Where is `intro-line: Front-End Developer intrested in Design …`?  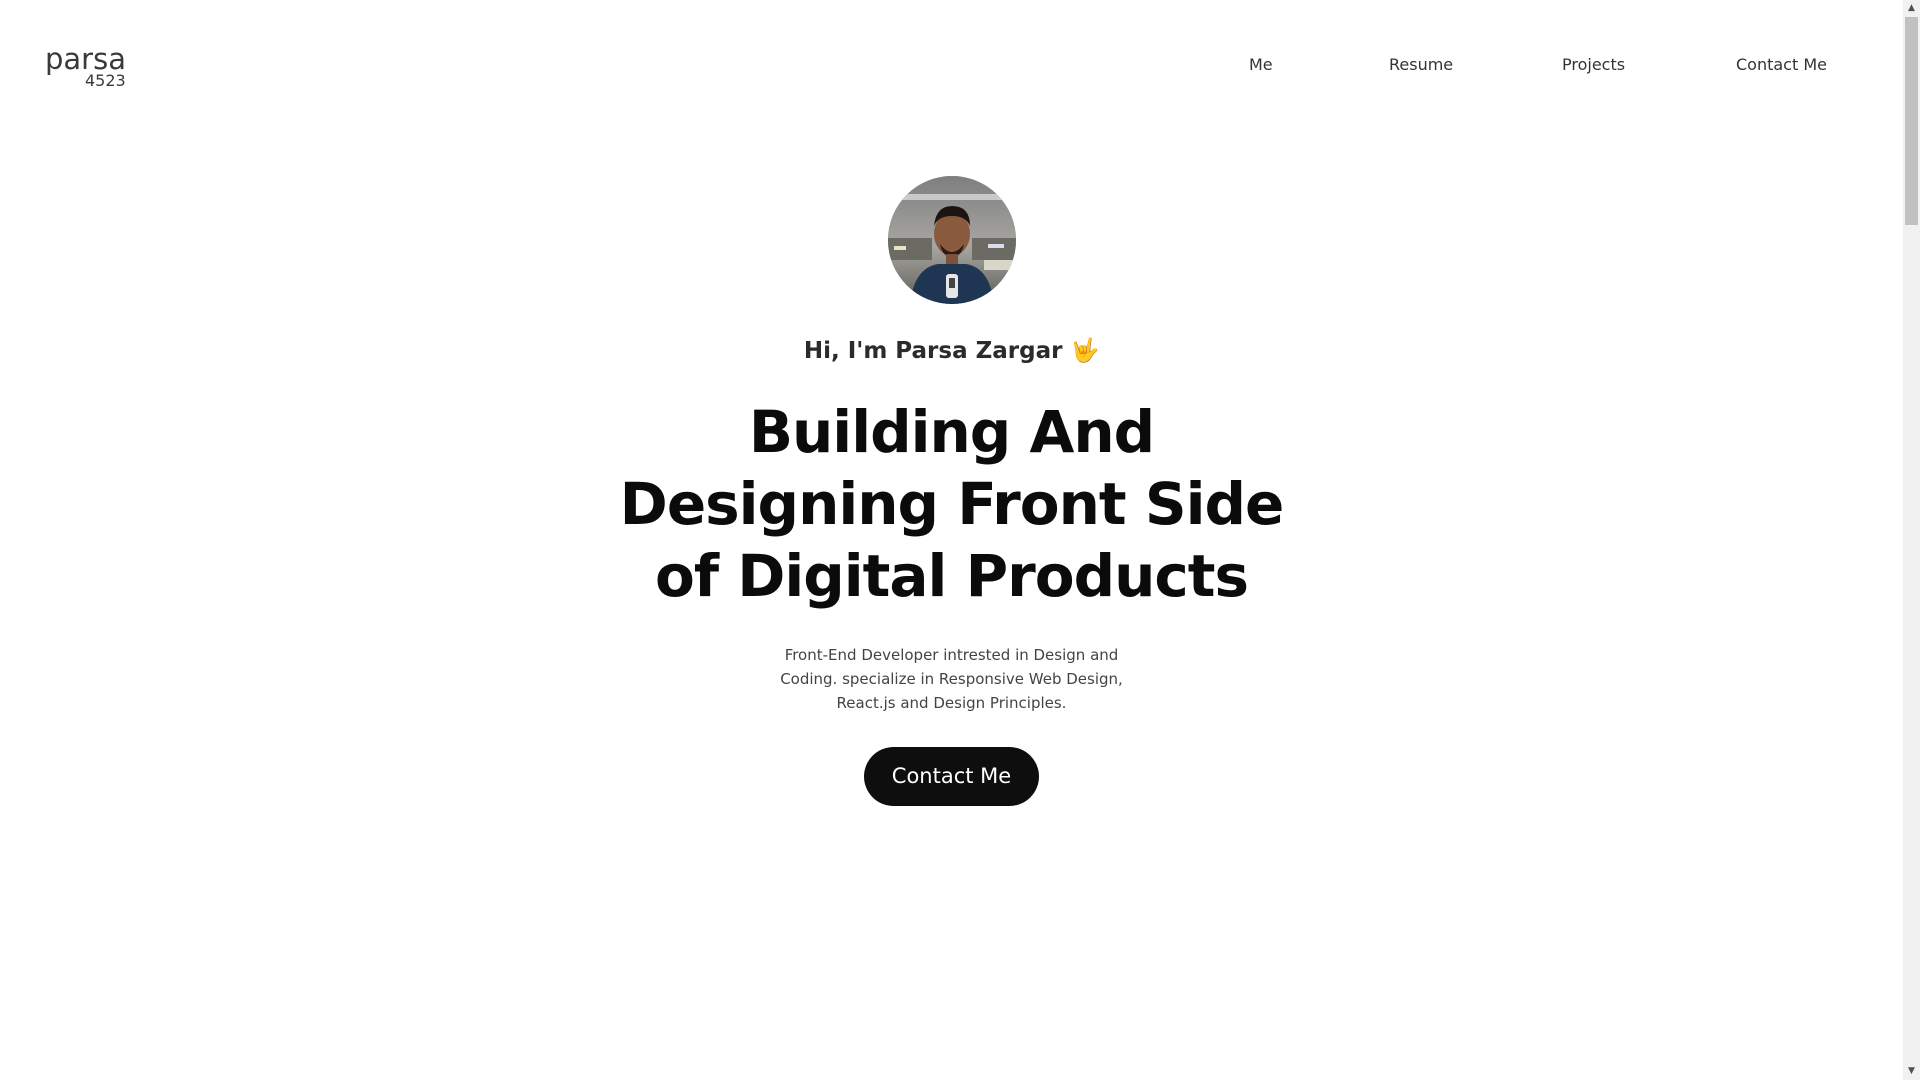 intro-line: Front-End Developer intrested in Design … is located at coordinates (951, 655).